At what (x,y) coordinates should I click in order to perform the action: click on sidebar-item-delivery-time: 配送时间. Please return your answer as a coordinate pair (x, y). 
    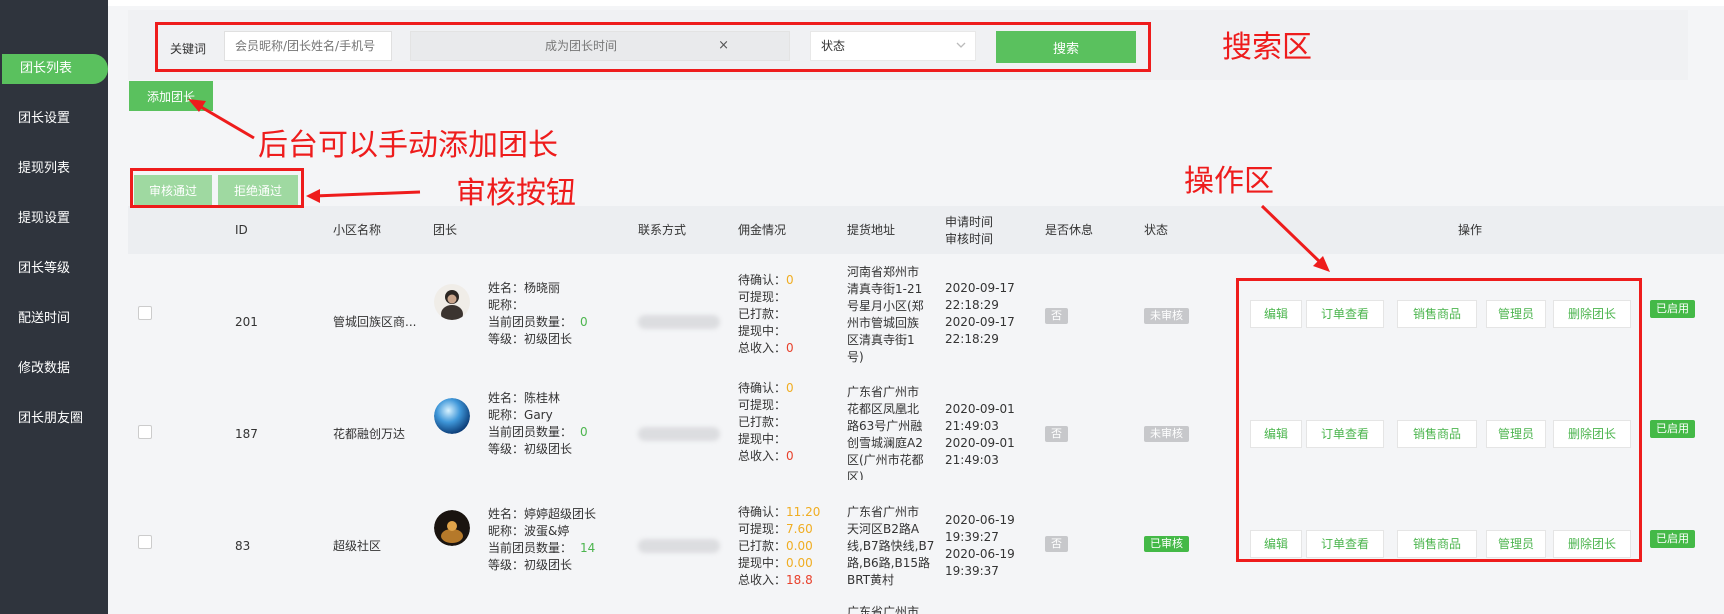
    Looking at the image, I should click on (54, 319).